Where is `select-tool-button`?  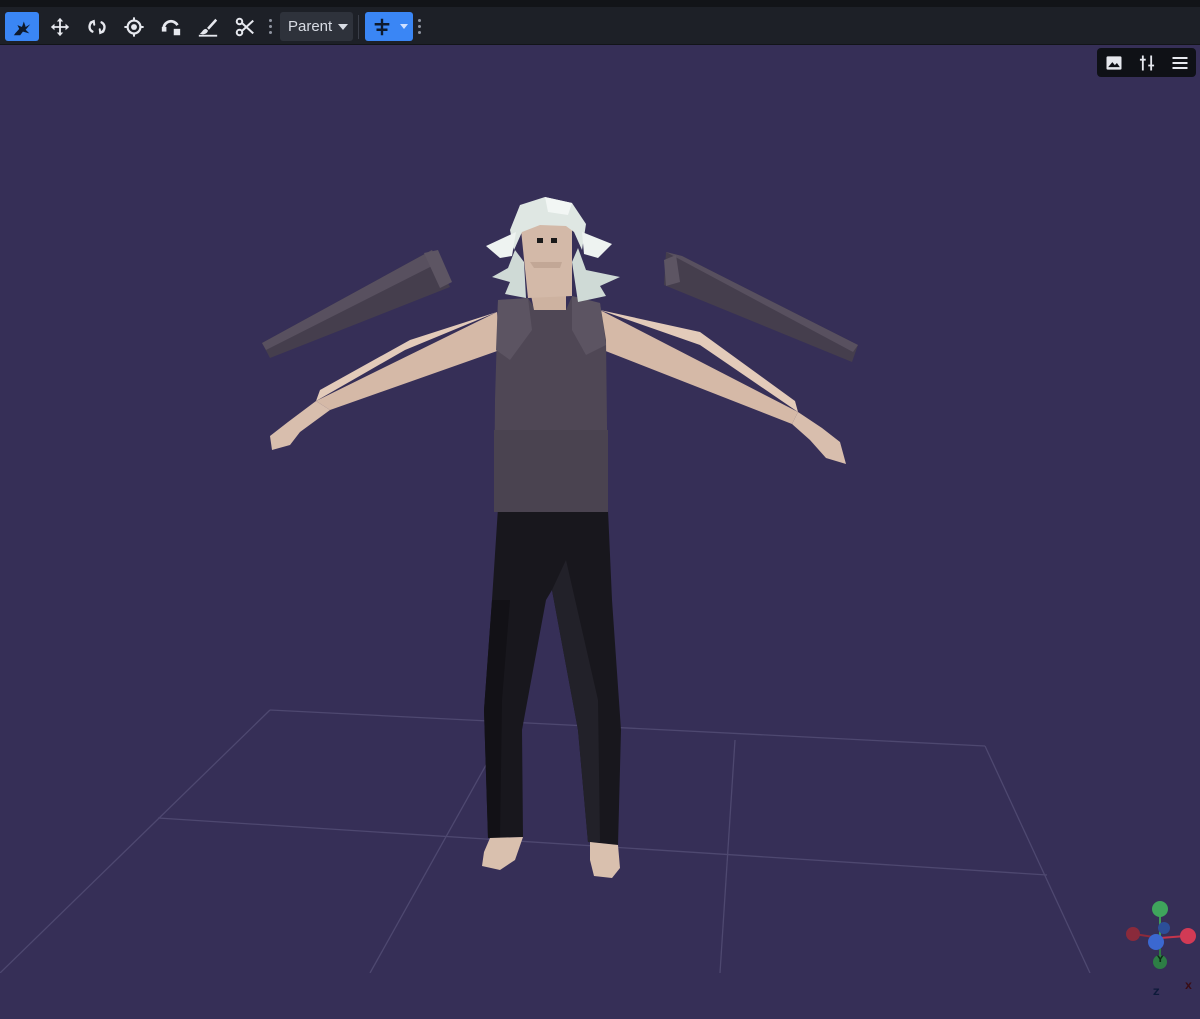 select-tool-button is located at coordinates (22, 26).